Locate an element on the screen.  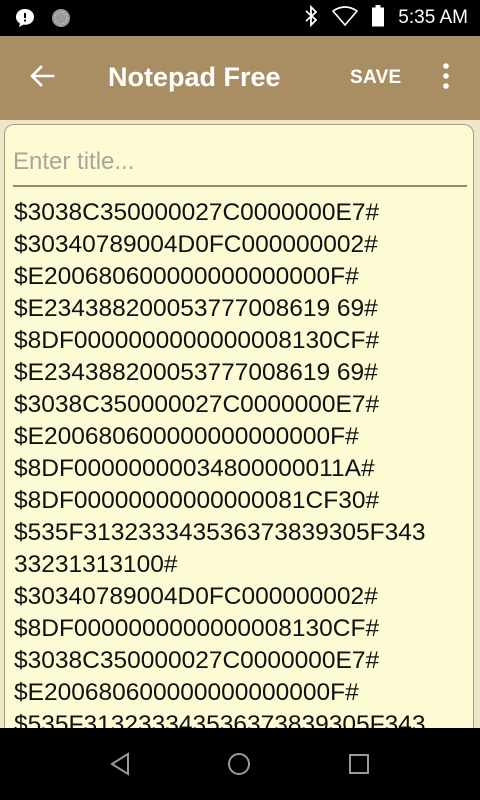
battery-icon is located at coordinates (378, 18).